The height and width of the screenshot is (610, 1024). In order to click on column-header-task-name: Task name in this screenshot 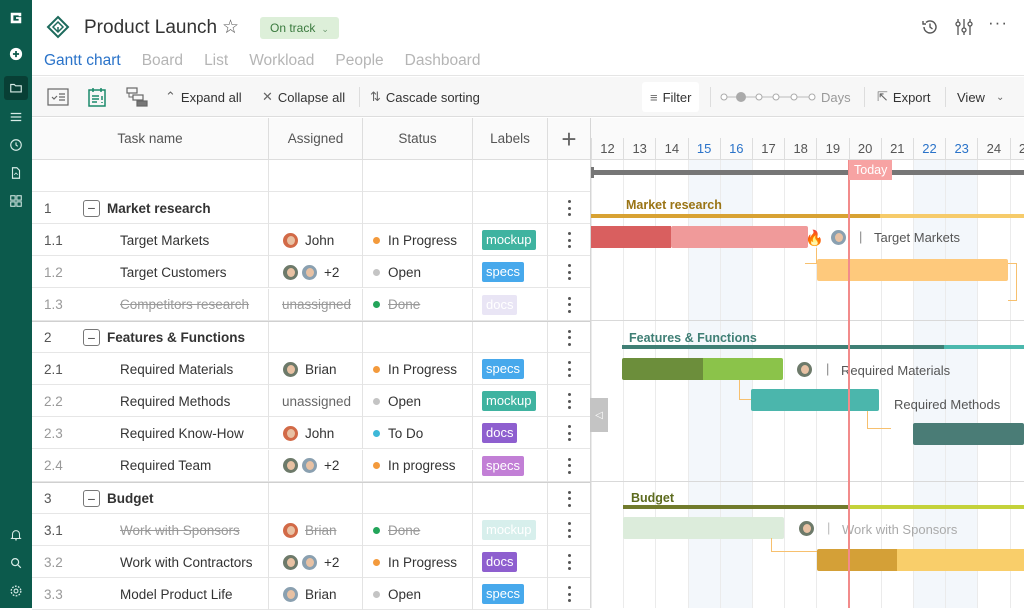, I will do `click(150, 139)`.